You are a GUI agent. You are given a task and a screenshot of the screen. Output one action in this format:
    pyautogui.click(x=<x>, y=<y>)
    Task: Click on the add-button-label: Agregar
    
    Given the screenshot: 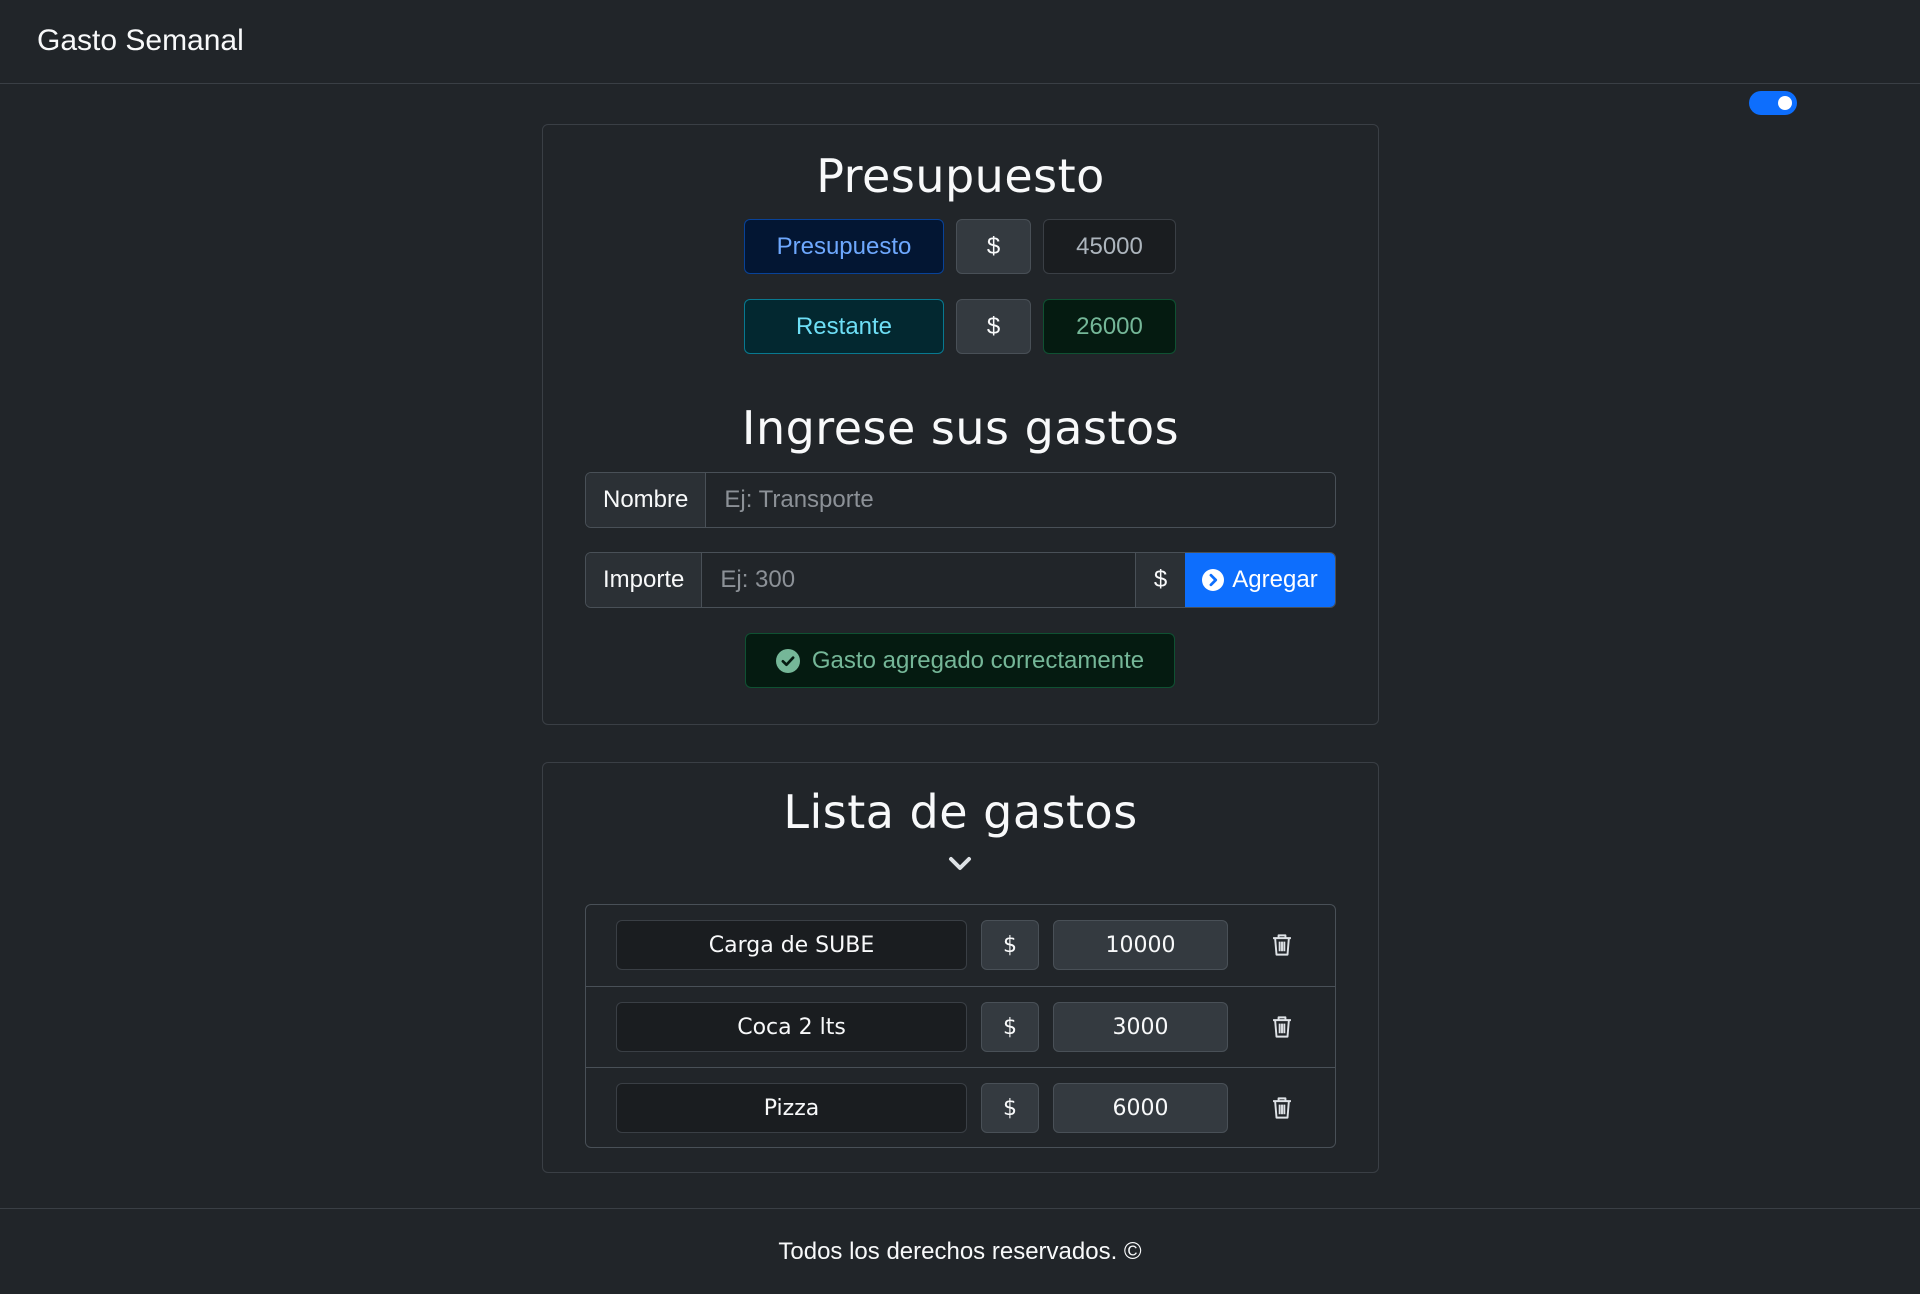 What is the action you would take?
    pyautogui.click(x=1275, y=579)
    